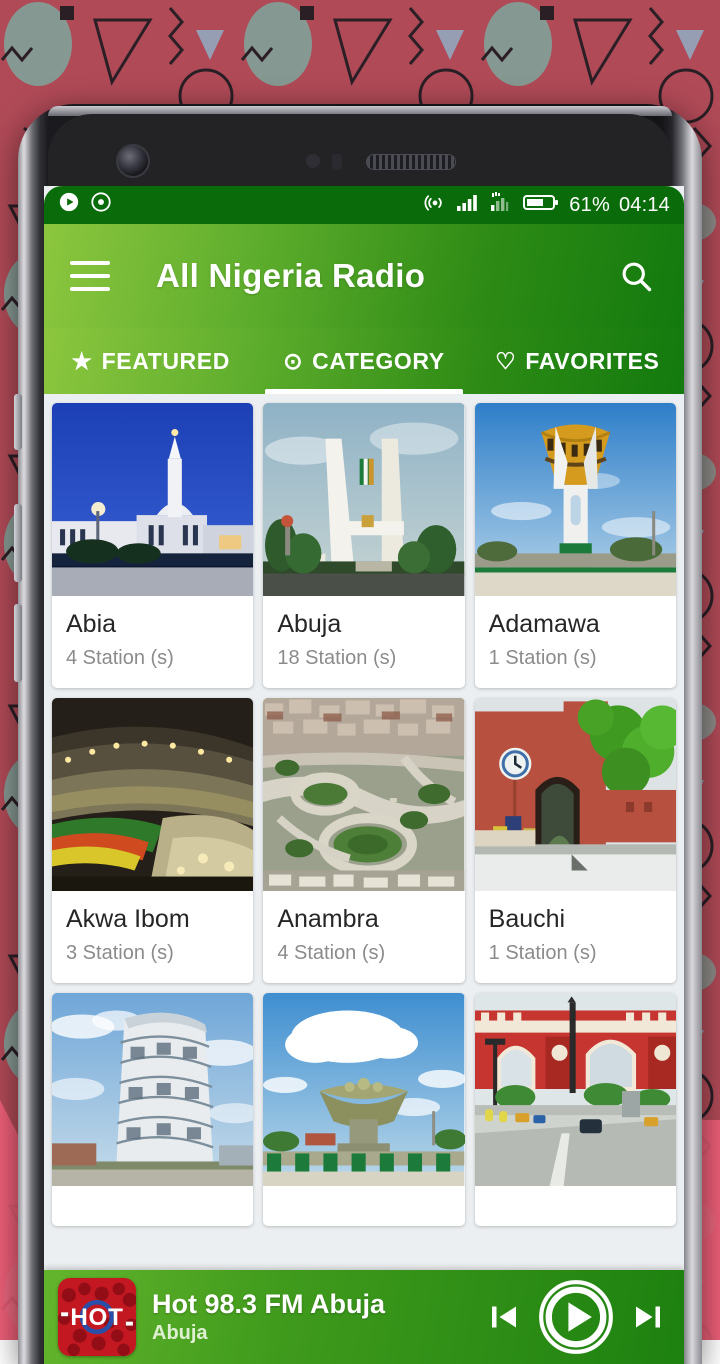 This screenshot has width=720, height=1364. What do you see at coordinates (337, 162) in the screenshot?
I see `light-sensor-icon` at bounding box center [337, 162].